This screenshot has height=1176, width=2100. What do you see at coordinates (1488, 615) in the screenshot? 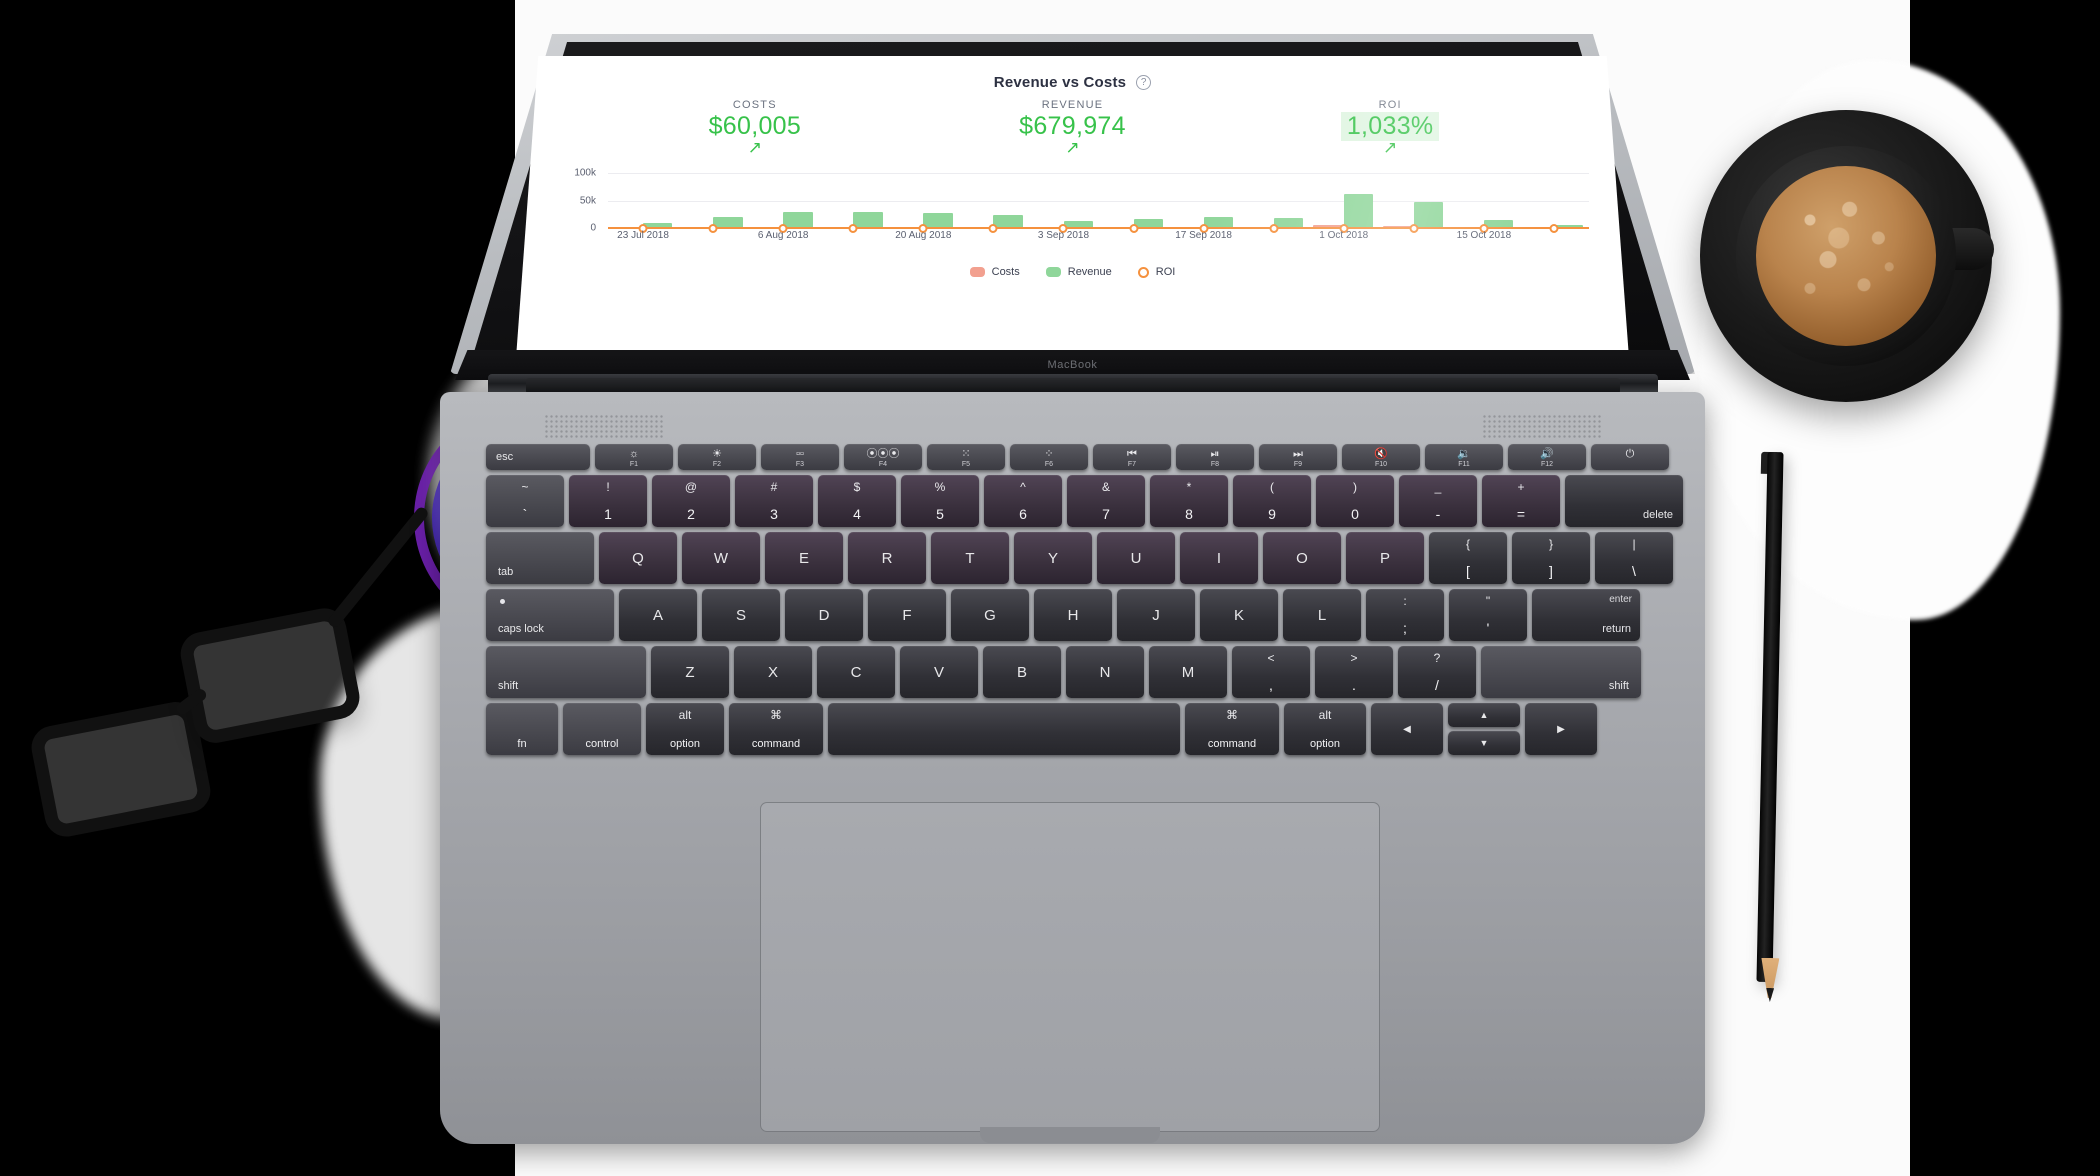
I see `key-quote: " '` at bounding box center [1488, 615].